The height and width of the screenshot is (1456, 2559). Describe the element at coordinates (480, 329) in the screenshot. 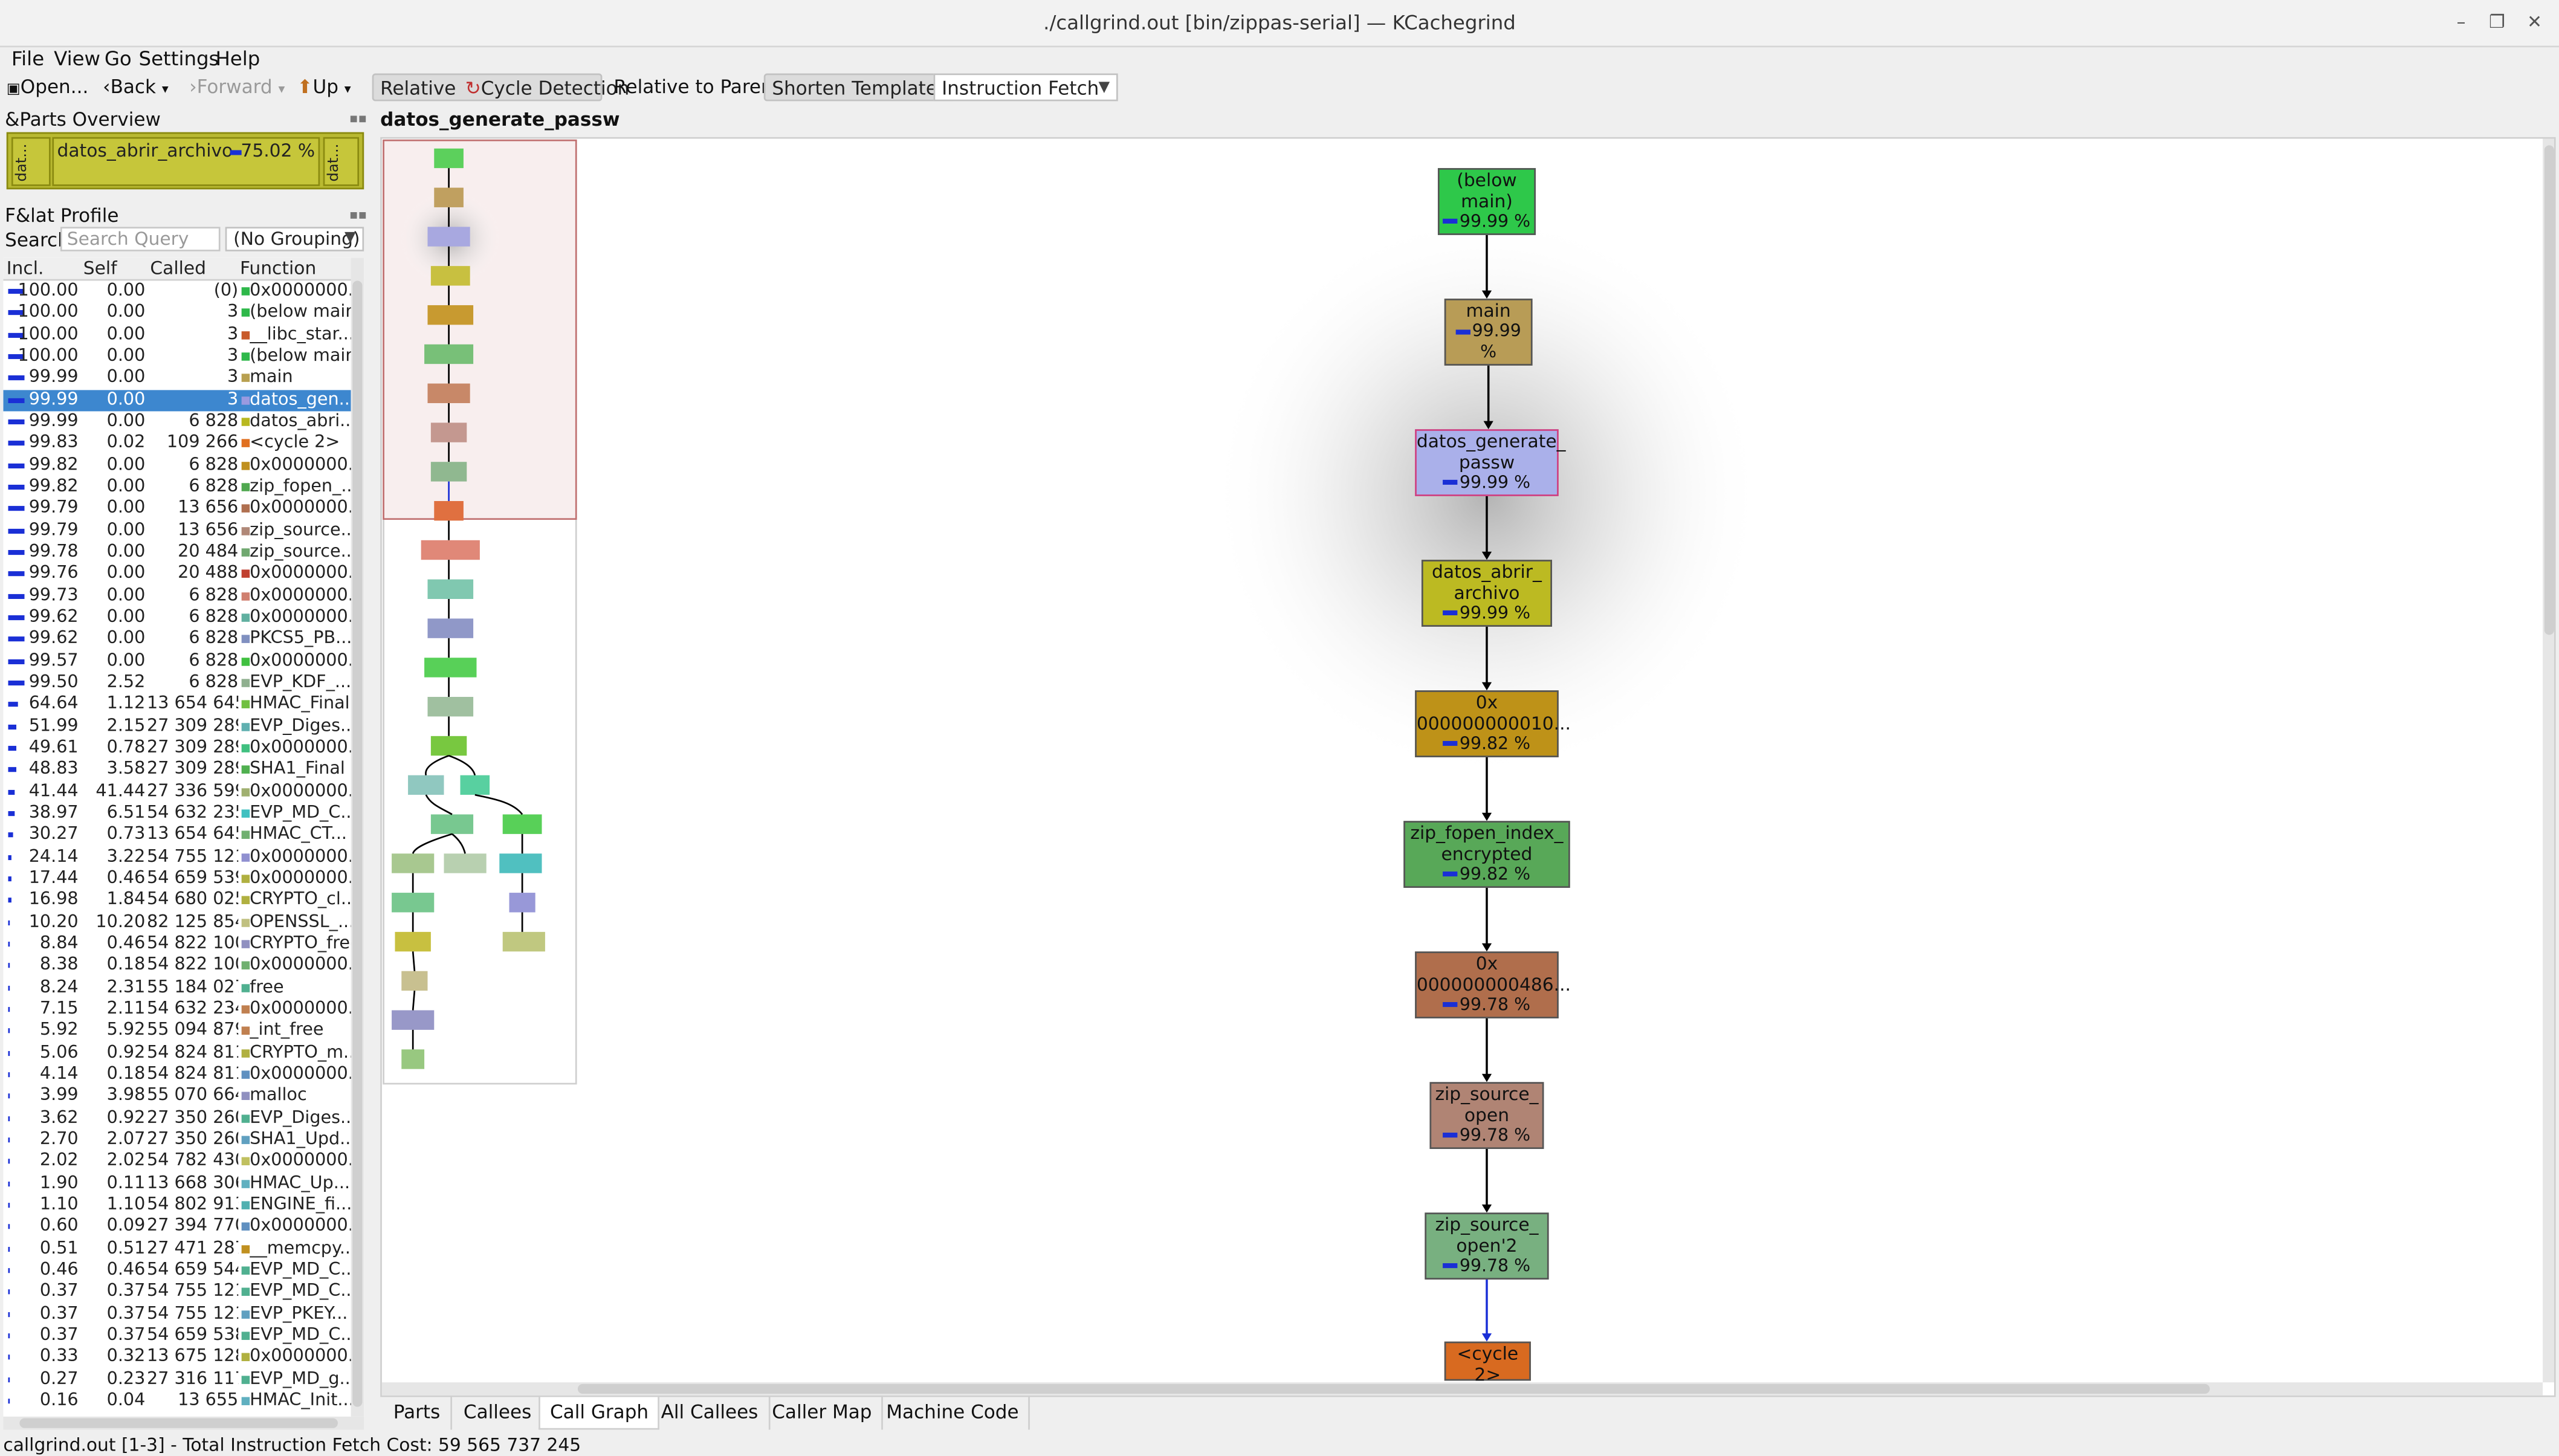

I see `panner-viewport` at that location.